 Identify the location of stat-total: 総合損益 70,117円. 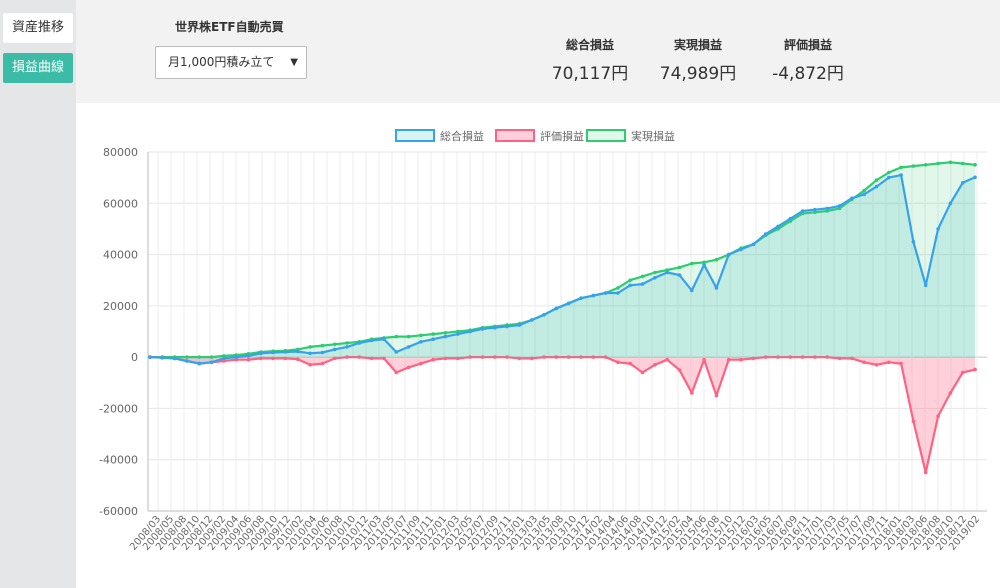
(590, 60).